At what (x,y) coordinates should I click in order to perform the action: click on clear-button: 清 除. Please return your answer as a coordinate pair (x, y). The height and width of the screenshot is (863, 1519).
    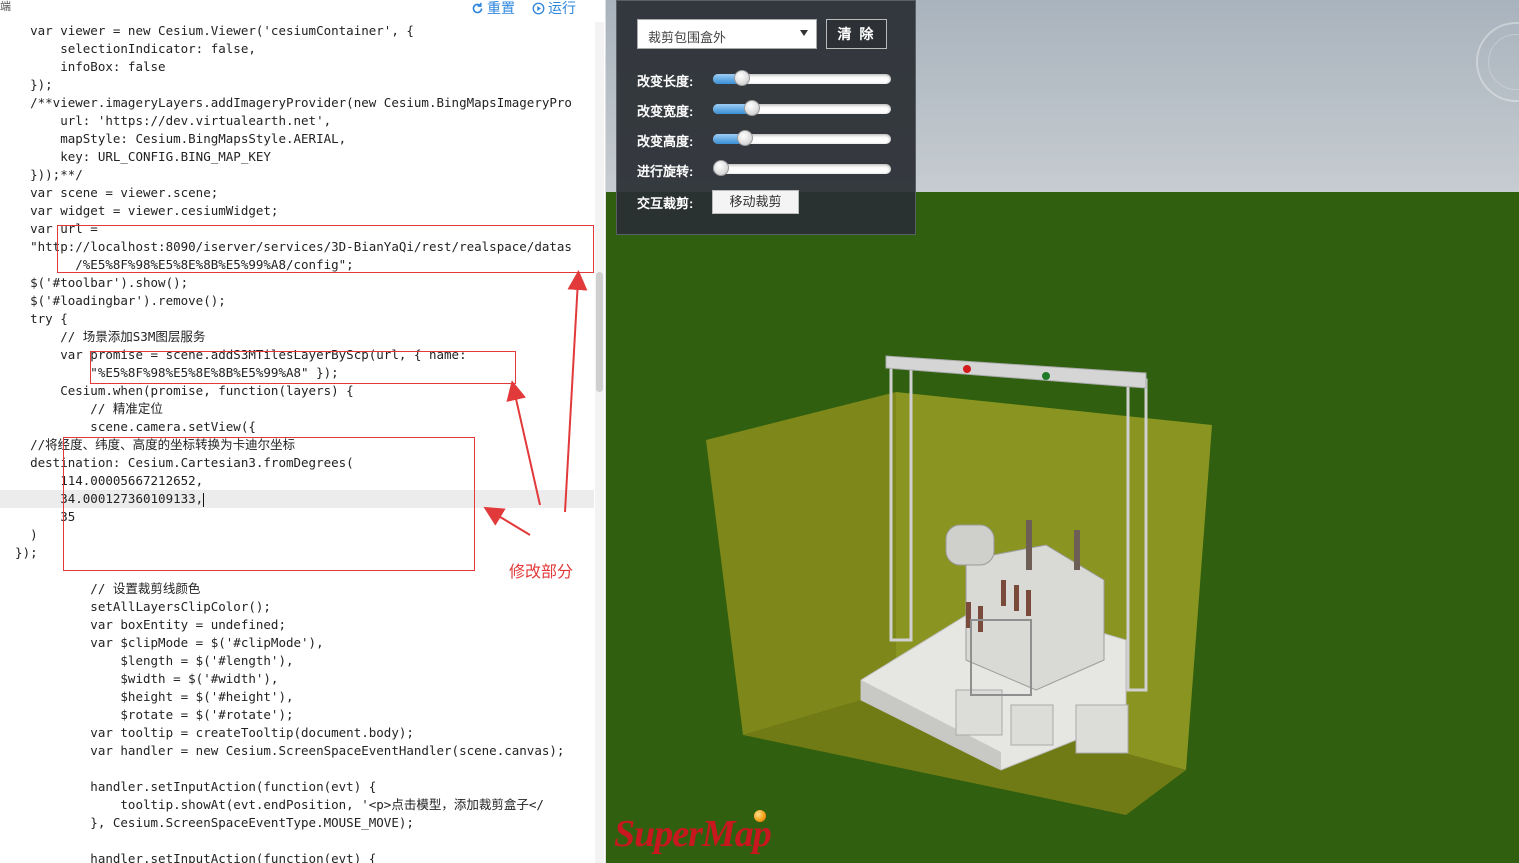
    Looking at the image, I should click on (856, 34).